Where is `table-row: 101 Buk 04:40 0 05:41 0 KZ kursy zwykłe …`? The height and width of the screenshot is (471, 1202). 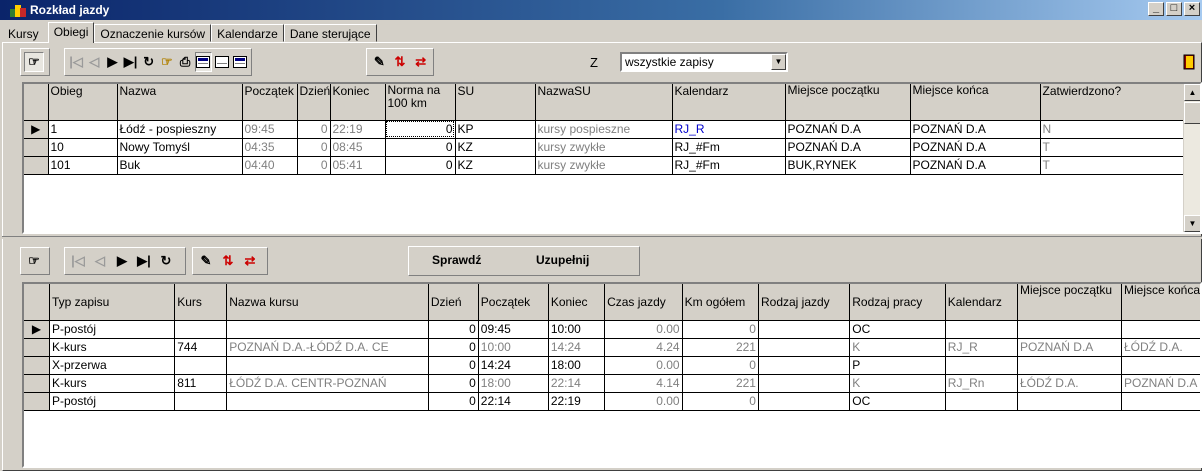 table-row: 101 Buk 04:40 0 05:41 0 KZ kursy zwykłe … is located at coordinates (604, 165).